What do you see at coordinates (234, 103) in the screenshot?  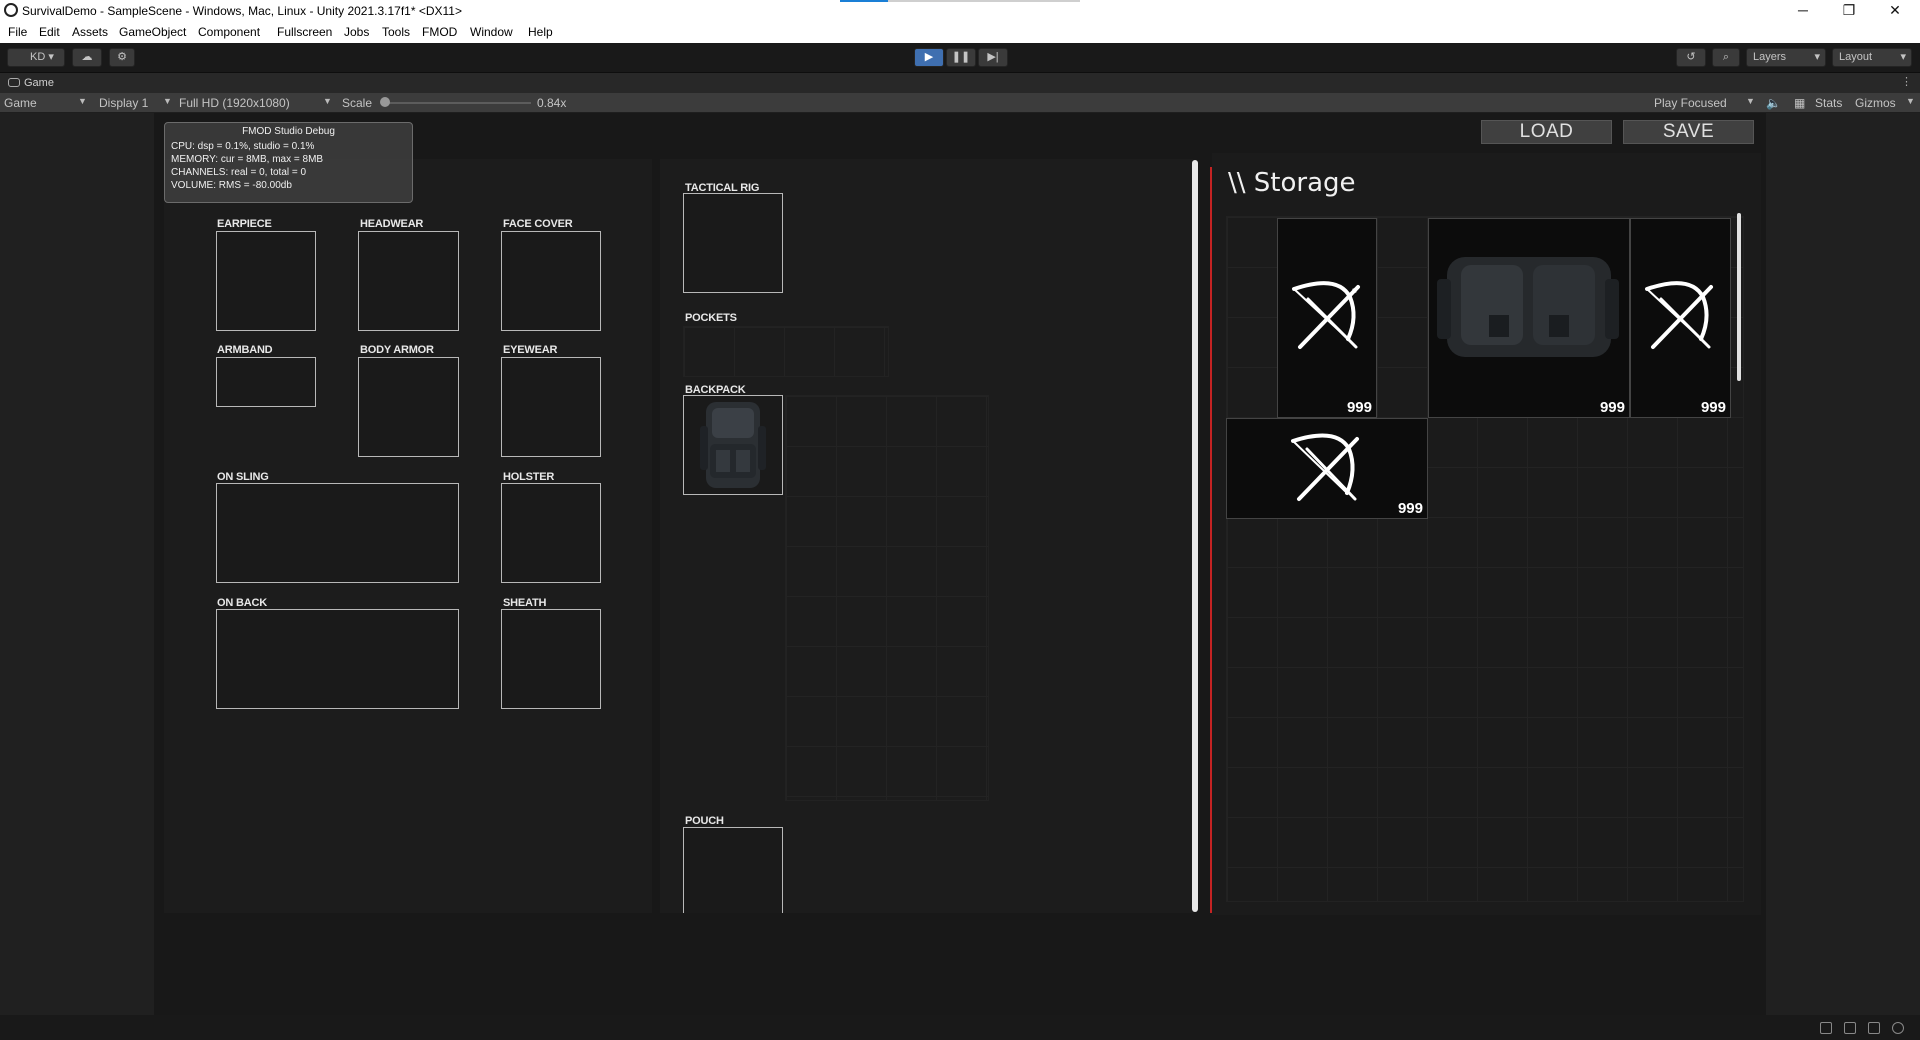 I see `resolution-select: Full HD (1920x1080)` at bounding box center [234, 103].